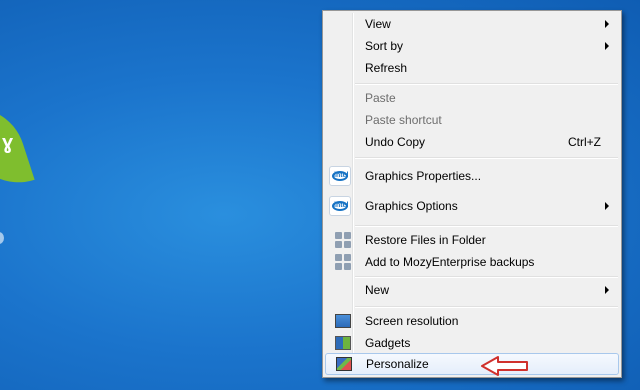 The height and width of the screenshot is (390, 640). I want to click on menu-item-label: Screen resolution, so click(412, 321).